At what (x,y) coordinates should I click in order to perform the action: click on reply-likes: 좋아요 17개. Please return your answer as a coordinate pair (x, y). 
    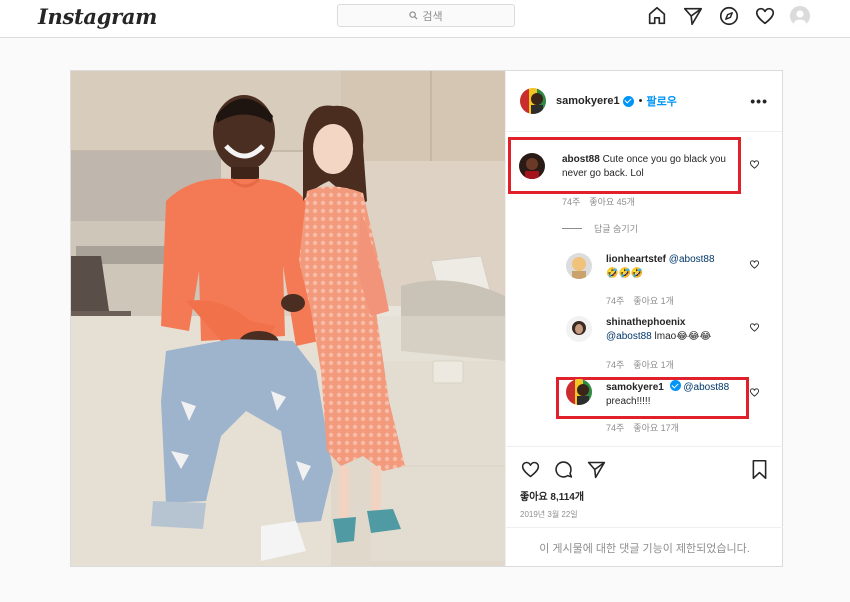
    Looking at the image, I should click on (656, 428).